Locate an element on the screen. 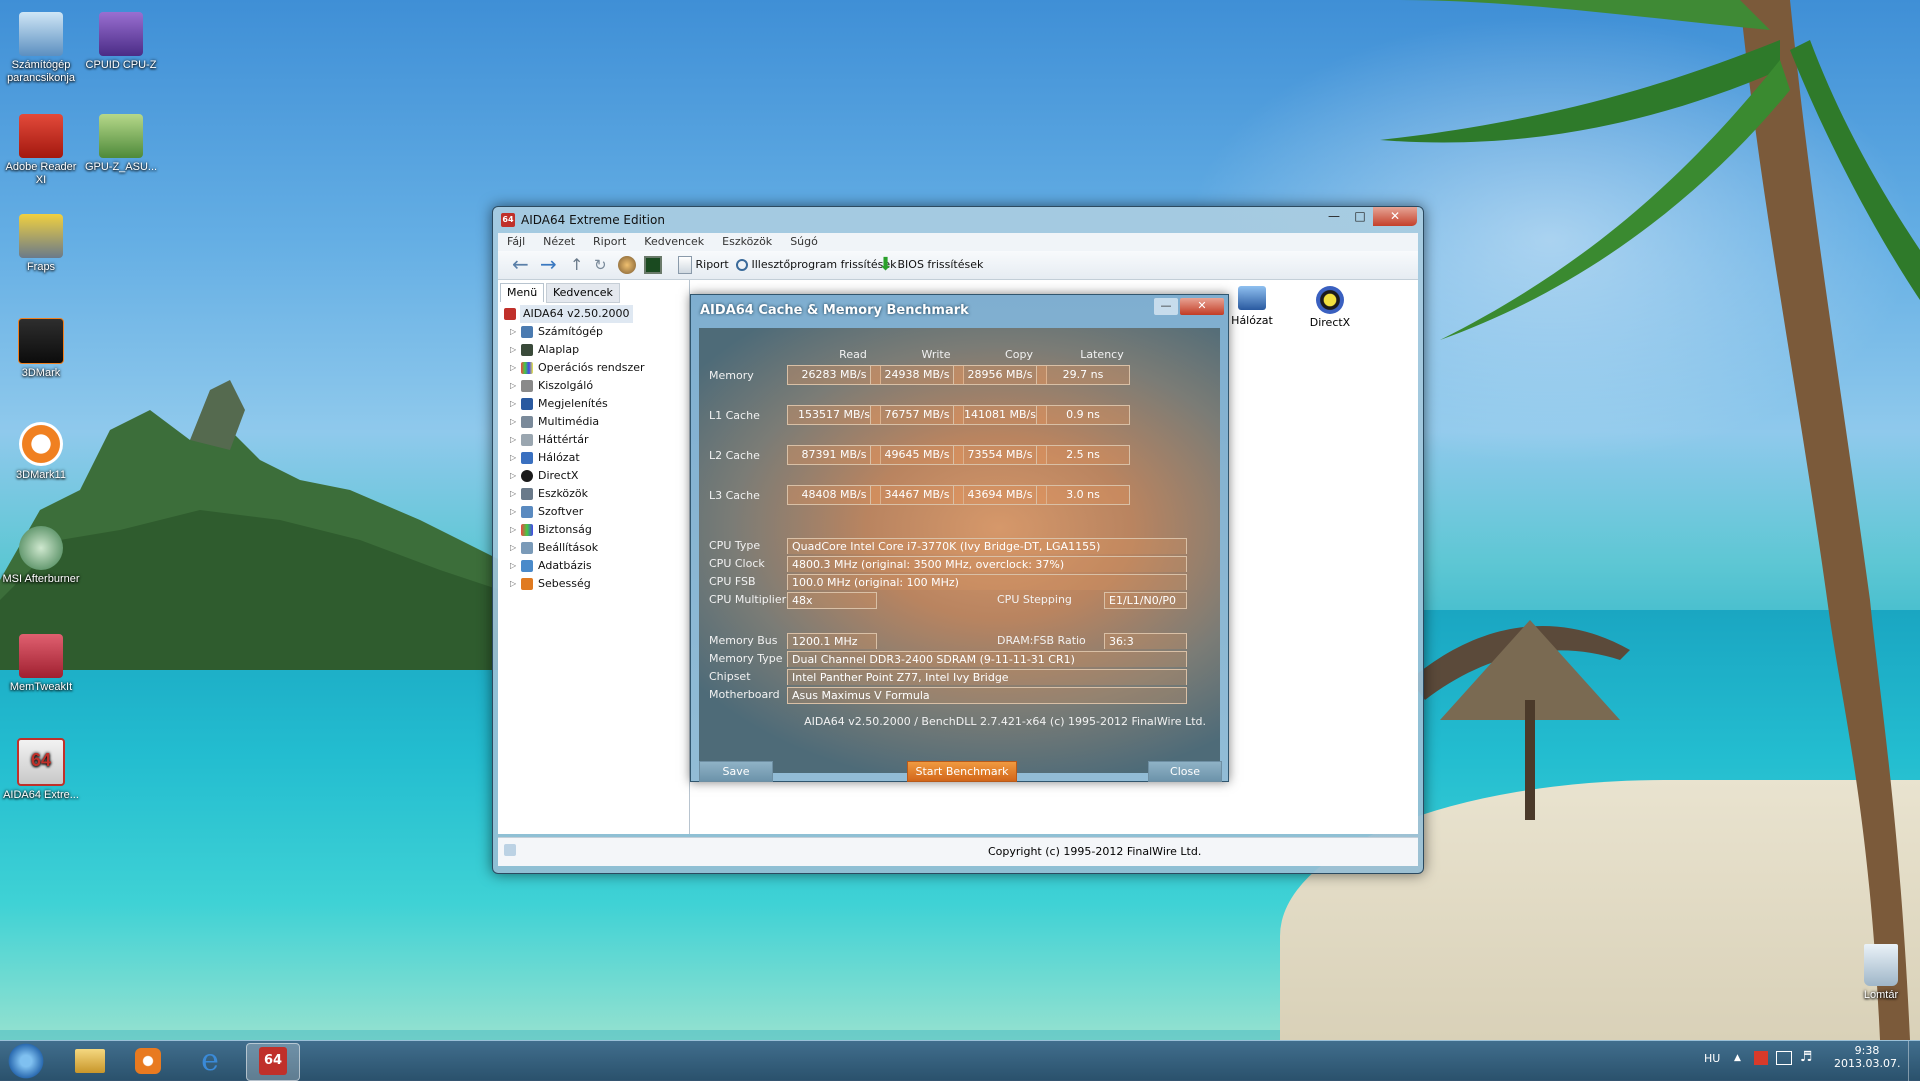 The width and height of the screenshot is (1920, 1081). memory-type-label: Memory Type is located at coordinates (746, 658).